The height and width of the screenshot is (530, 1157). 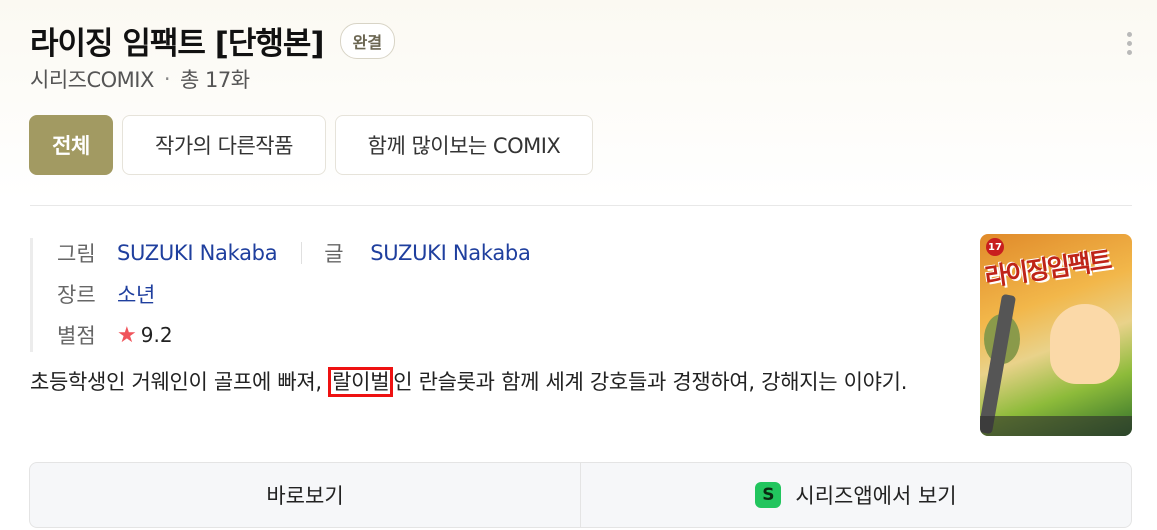 I want to click on credits-row: 그림 SUZUKI Nakaba 글 SUZUKI Nakaba, so click(x=294, y=253).